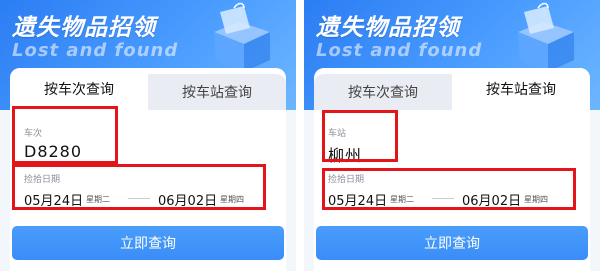  I want to click on highlight-box-station, so click(360, 136).